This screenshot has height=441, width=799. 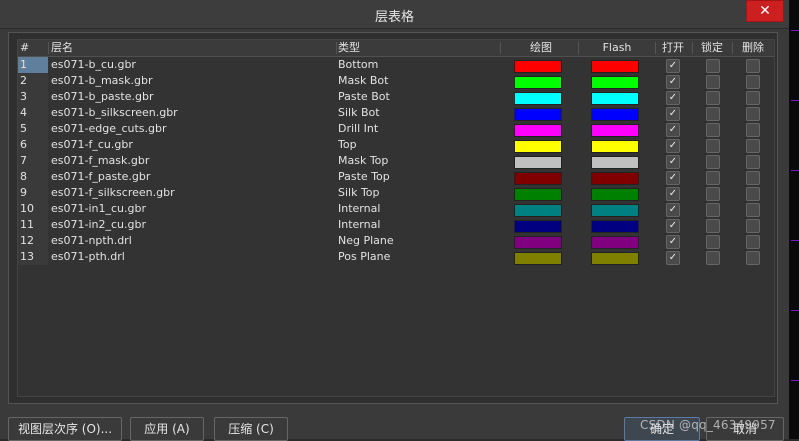 What do you see at coordinates (396, 193) in the screenshot?
I see `table-row: 9 es071-f_silkscreen.gbr Silk Top ✓` at bounding box center [396, 193].